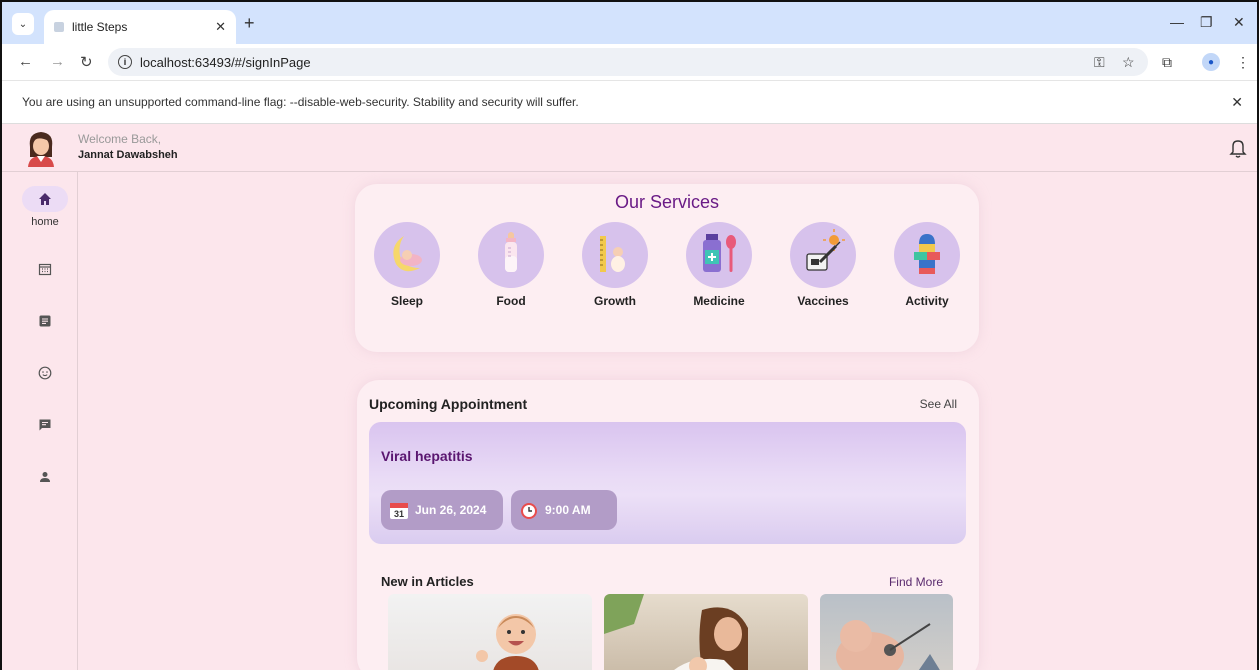  What do you see at coordinates (1128, 62) in the screenshot?
I see `bookmark-star-icon: ☆` at bounding box center [1128, 62].